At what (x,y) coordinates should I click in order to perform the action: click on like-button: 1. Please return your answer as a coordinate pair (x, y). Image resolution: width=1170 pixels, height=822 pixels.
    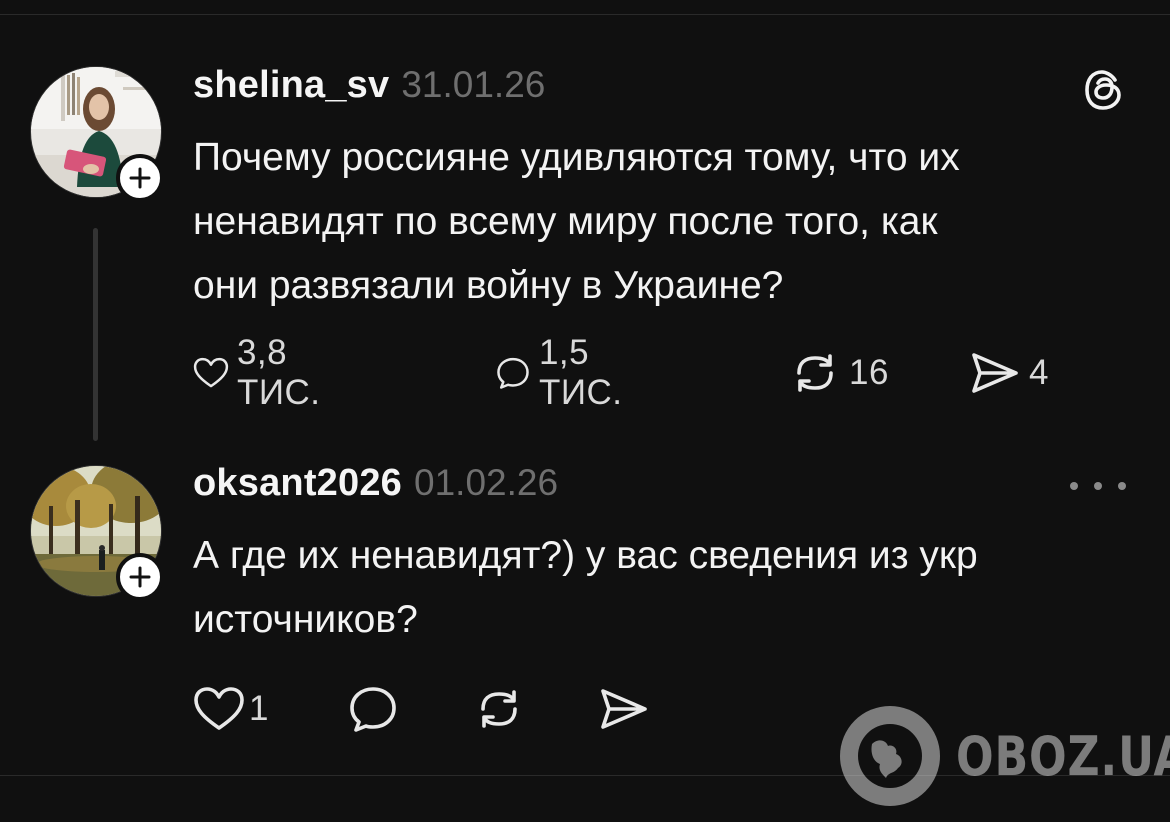
    Looking at the image, I should click on (231, 709).